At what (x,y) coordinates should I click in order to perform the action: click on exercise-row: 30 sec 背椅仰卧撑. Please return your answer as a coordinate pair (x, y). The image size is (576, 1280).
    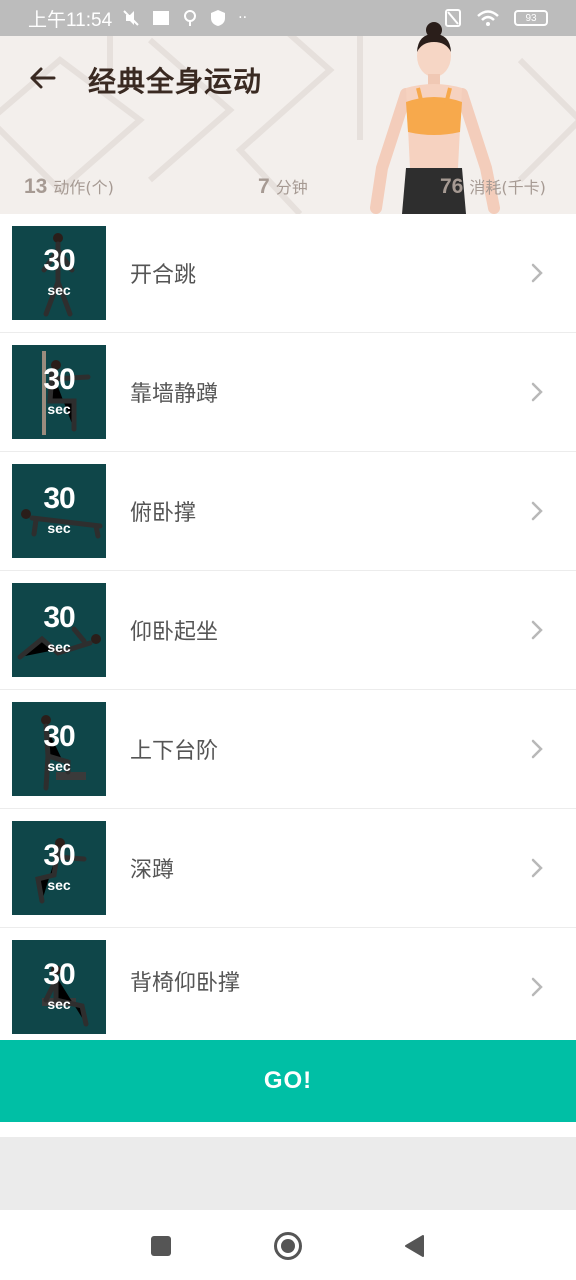
    Looking at the image, I should click on (288, 981).